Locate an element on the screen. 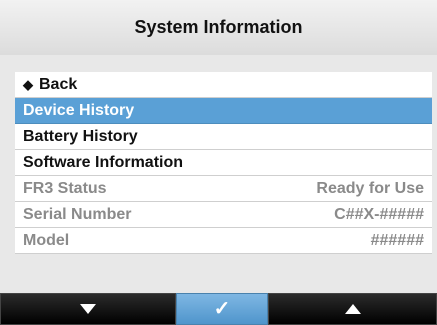  info-row-serial-number: Serial Number C##X-##### is located at coordinates (223, 215).